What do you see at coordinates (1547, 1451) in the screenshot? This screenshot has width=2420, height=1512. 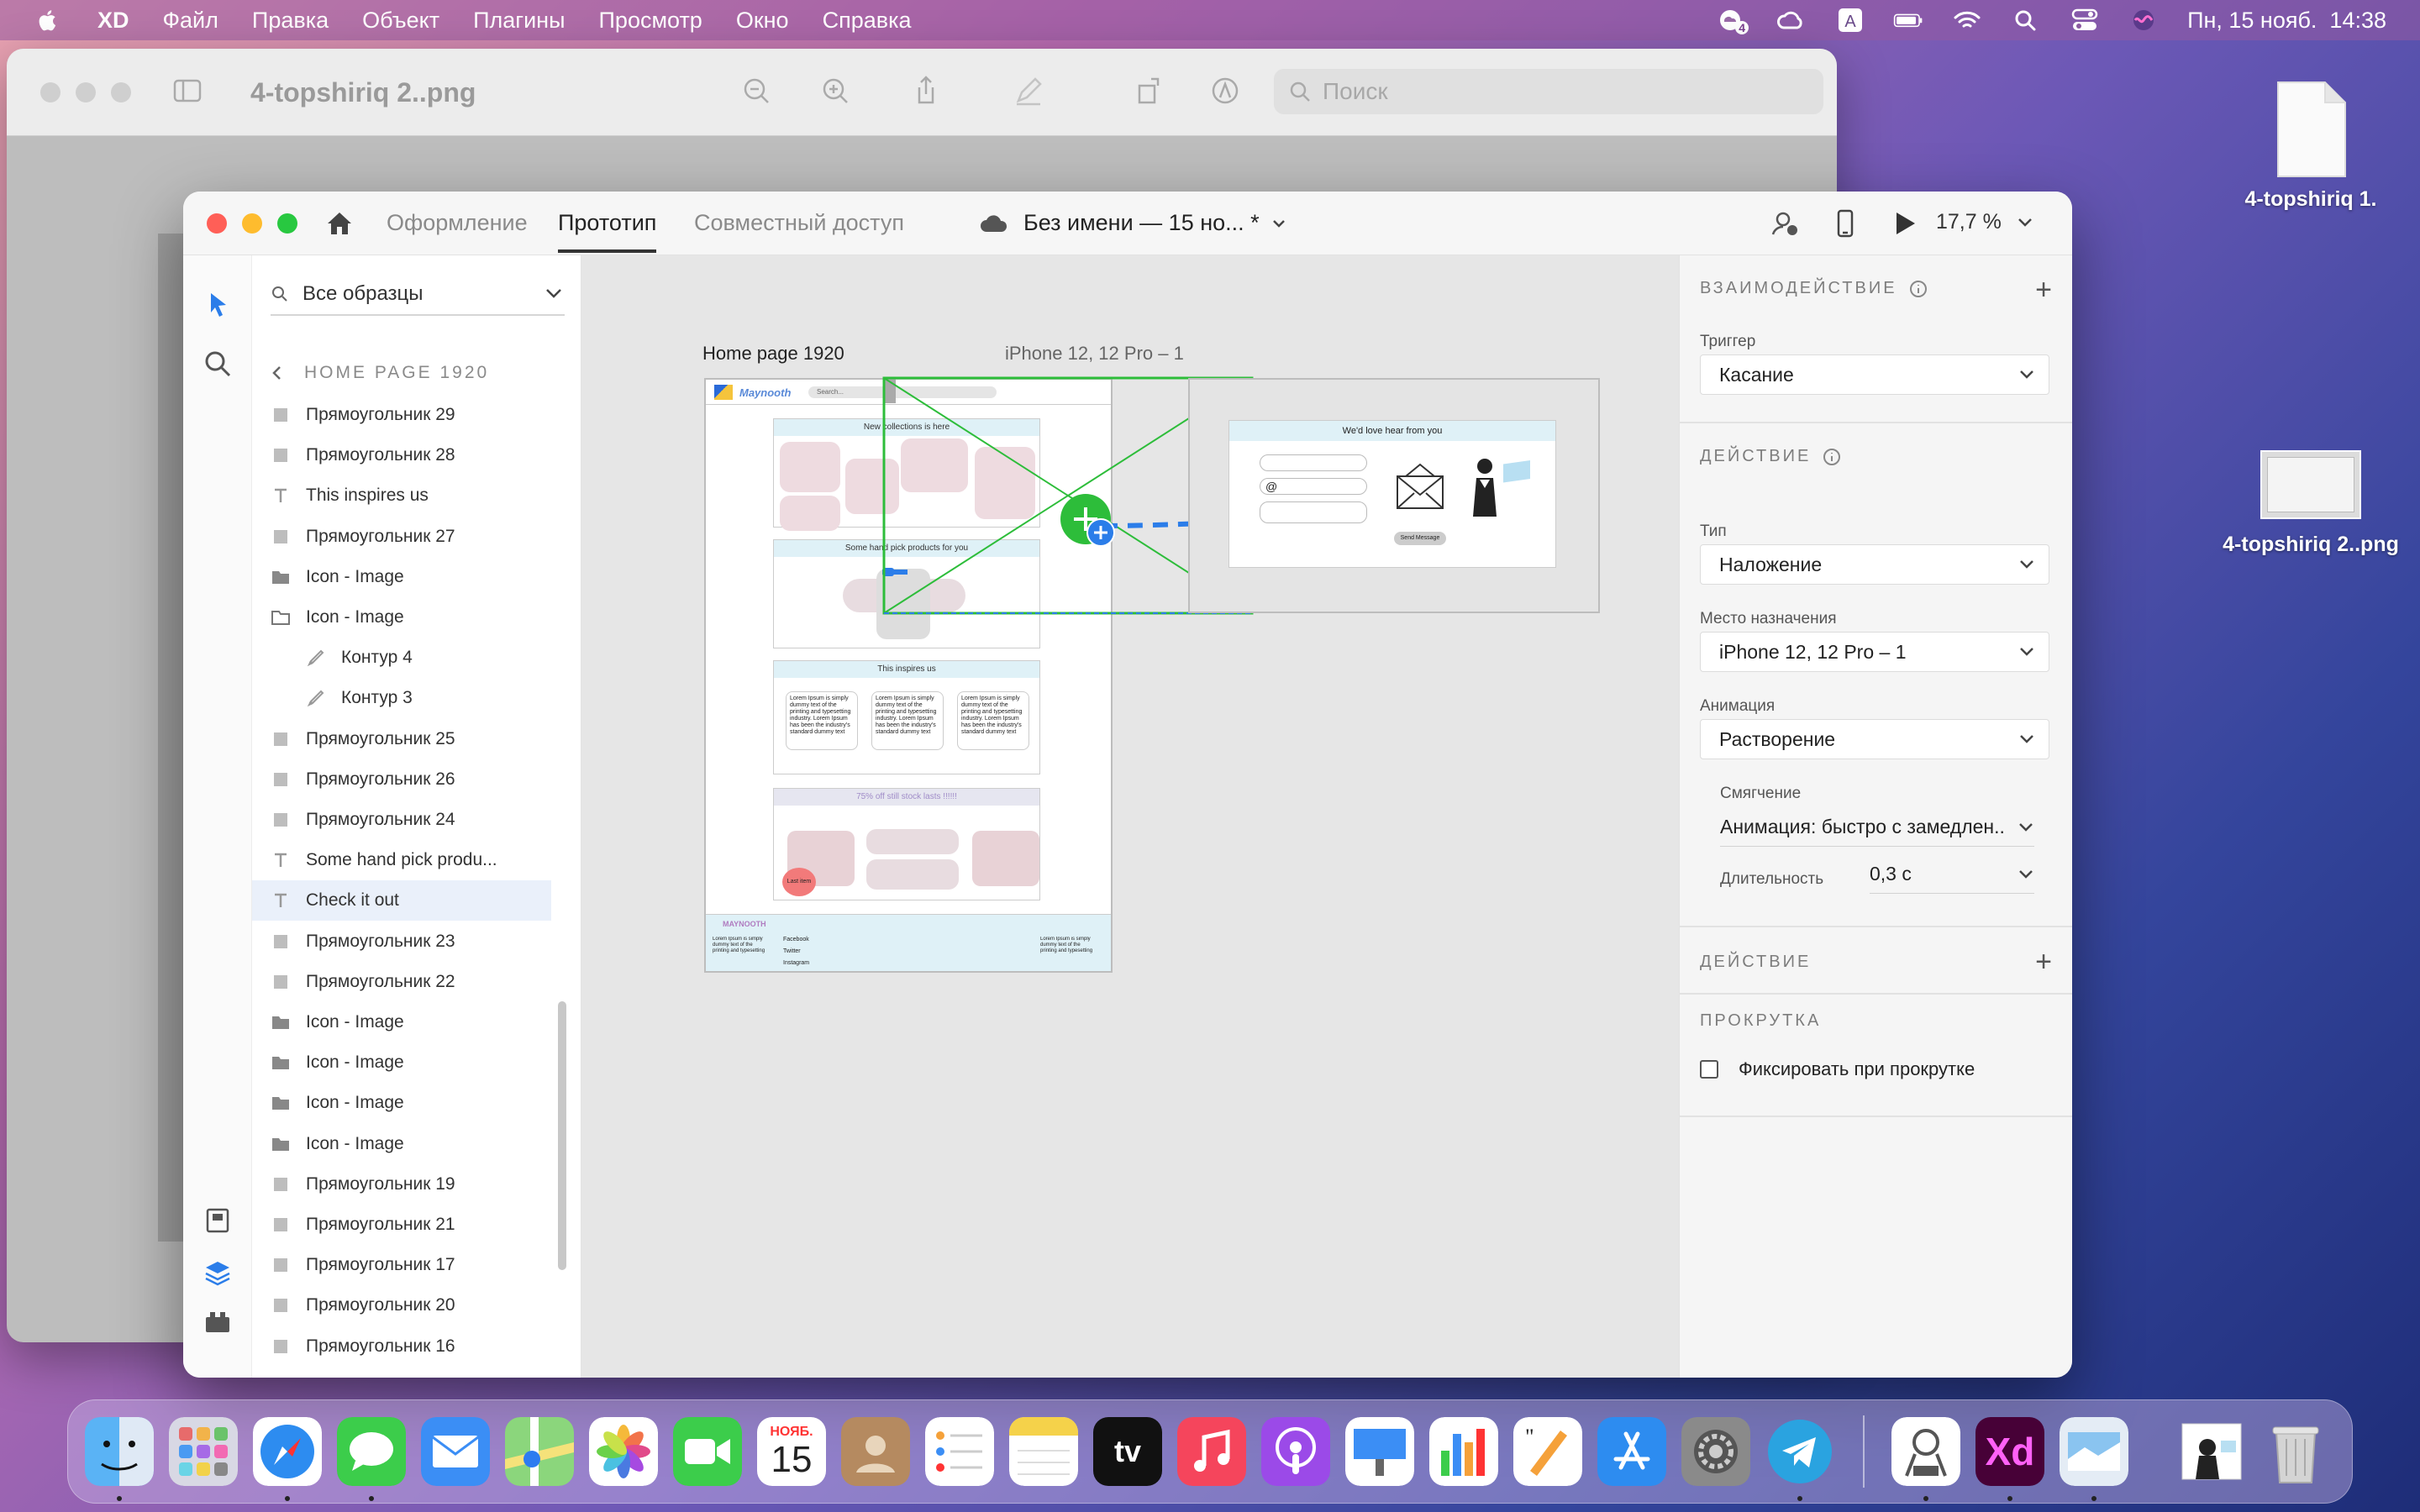 I see `pages-icon: "` at bounding box center [1547, 1451].